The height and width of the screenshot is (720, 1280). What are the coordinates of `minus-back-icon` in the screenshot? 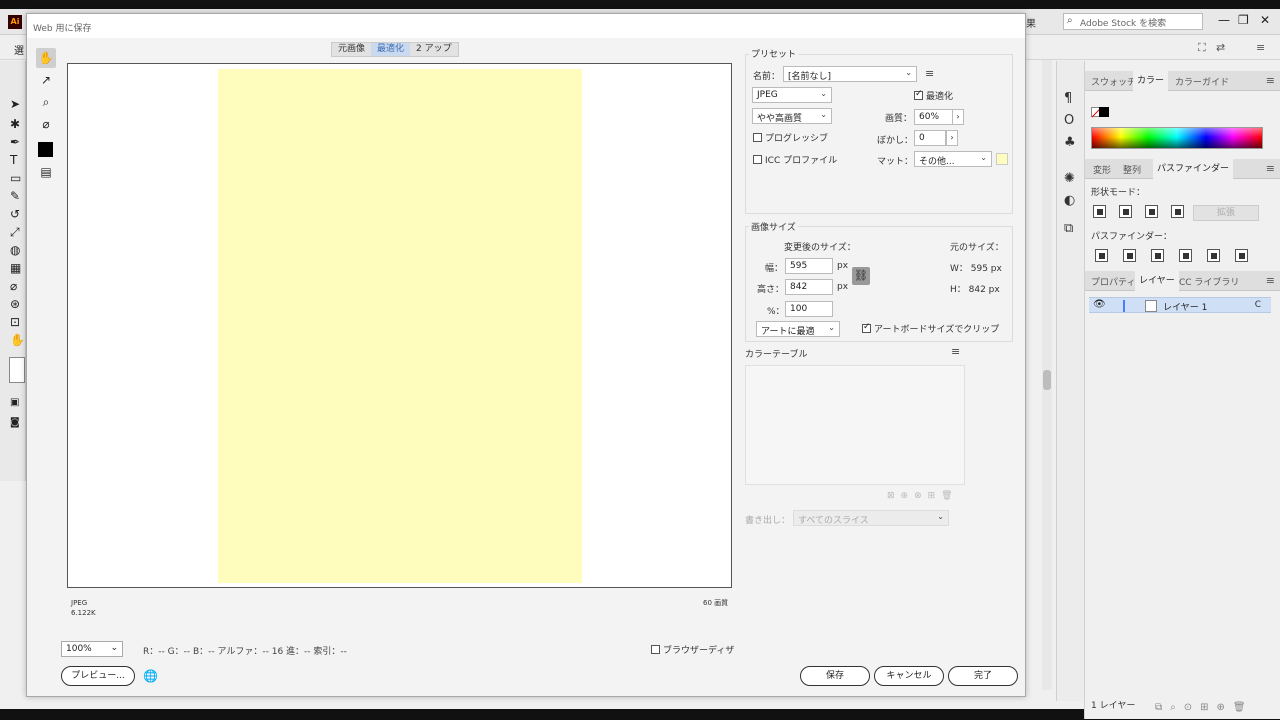 It's located at (1241, 255).